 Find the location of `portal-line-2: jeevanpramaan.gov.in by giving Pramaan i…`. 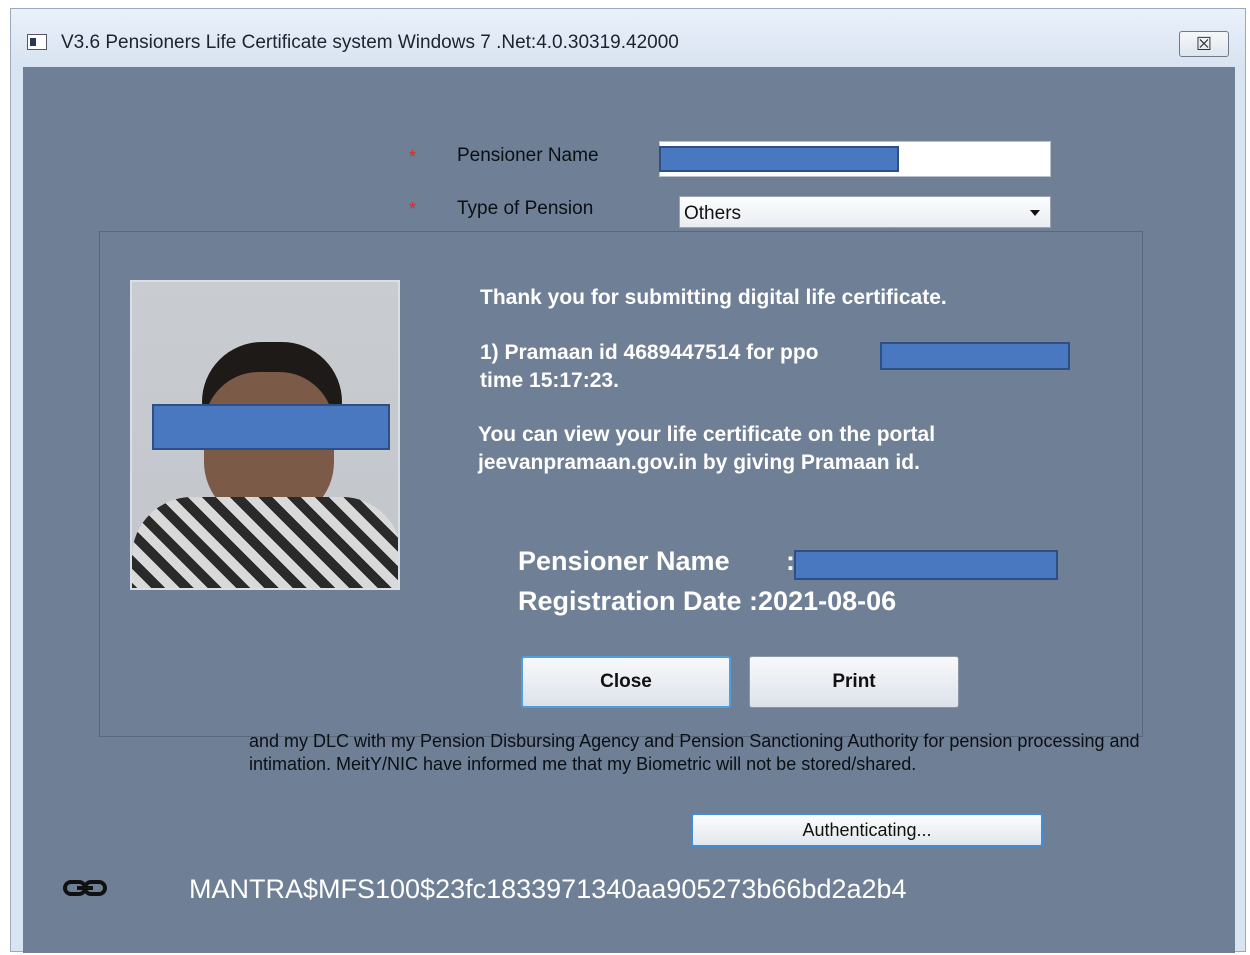

portal-line-2: jeevanpramaan.gov.in by giving Pramaan i… is located at coordinates (699, 462).